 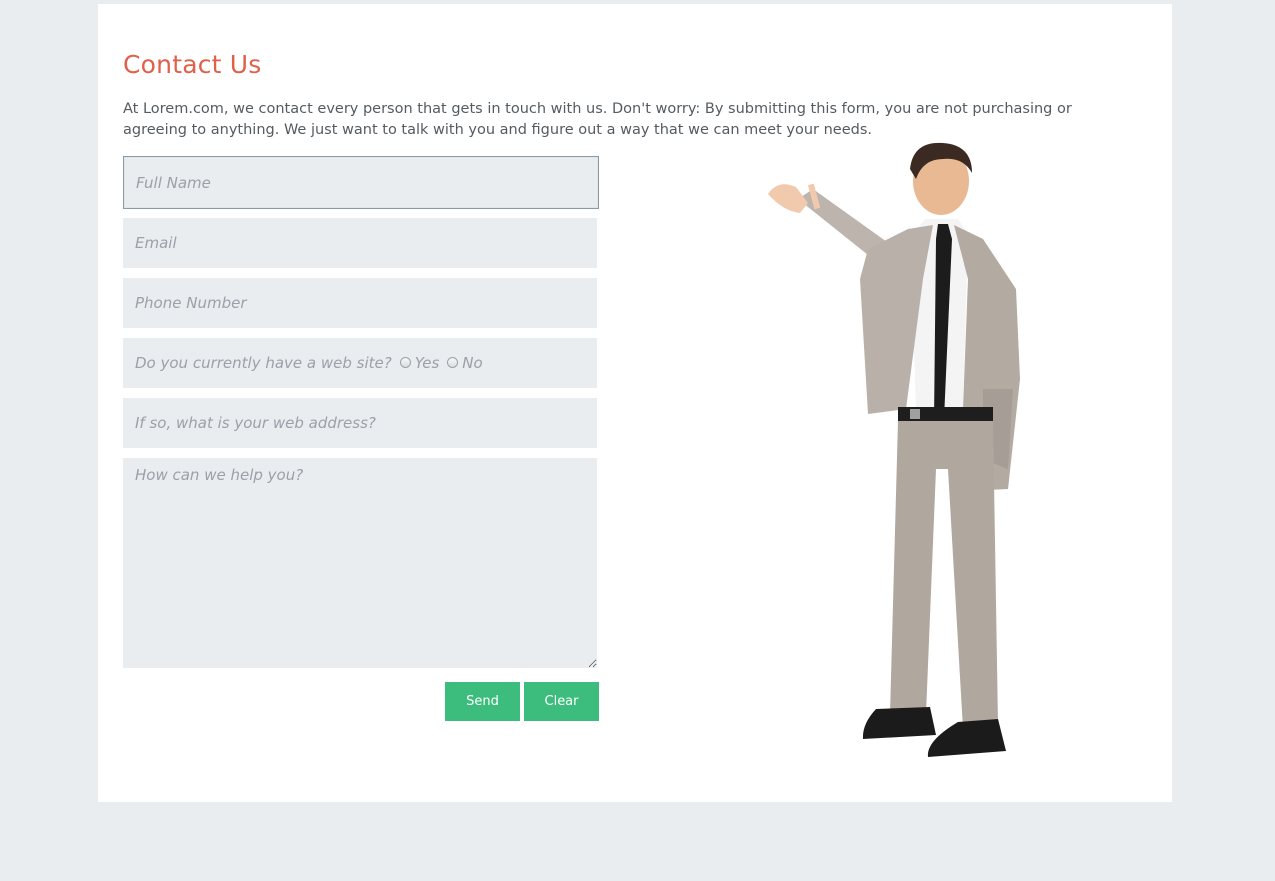 I want to click on web-address-input, so click(x=360, y=423).